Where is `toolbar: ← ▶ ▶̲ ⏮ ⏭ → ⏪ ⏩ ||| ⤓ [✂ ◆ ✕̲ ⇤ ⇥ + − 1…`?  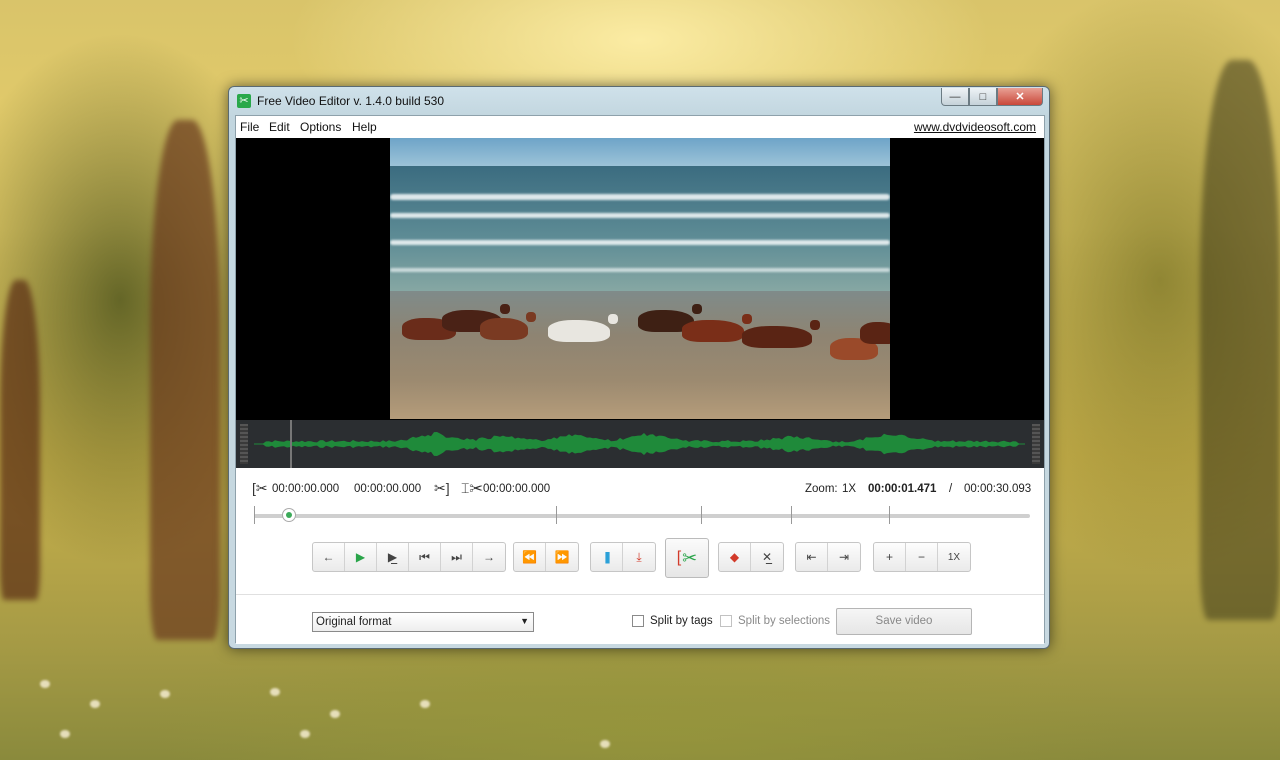 toolbar: ← ▶ ▶̲ ⏮ ⏭ → ⏪ ⏩ ||| ⤓ [✂ ◆ ✕̲ ⇤ ⇥ + − 1… is located at coordinates (640, 558).